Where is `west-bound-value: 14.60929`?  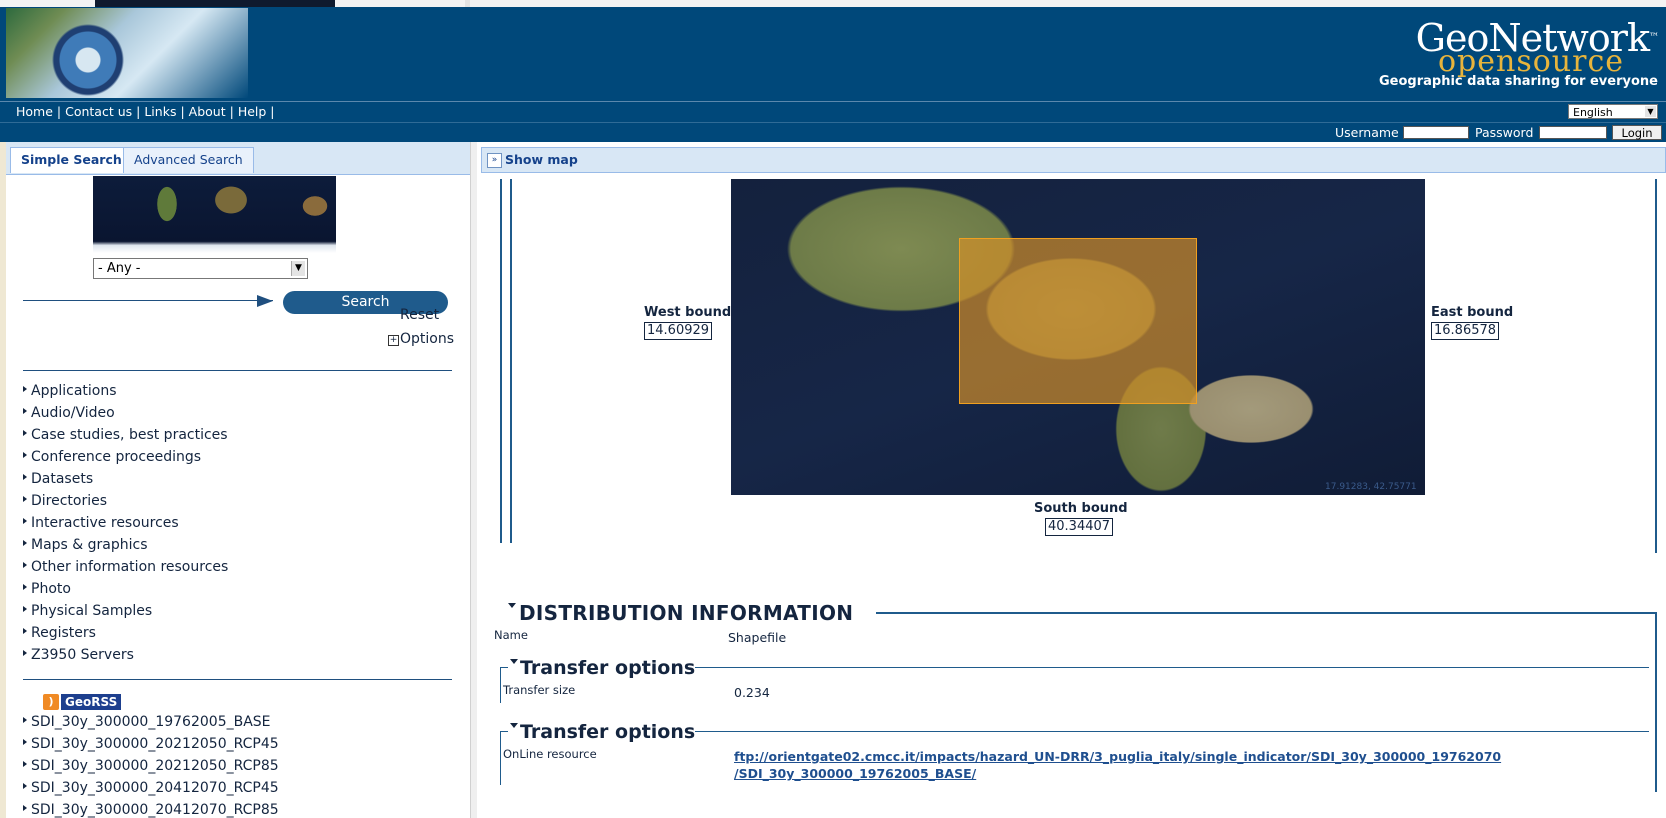 west-bound-value: 14.60929 is located at coordinates (678, 331).